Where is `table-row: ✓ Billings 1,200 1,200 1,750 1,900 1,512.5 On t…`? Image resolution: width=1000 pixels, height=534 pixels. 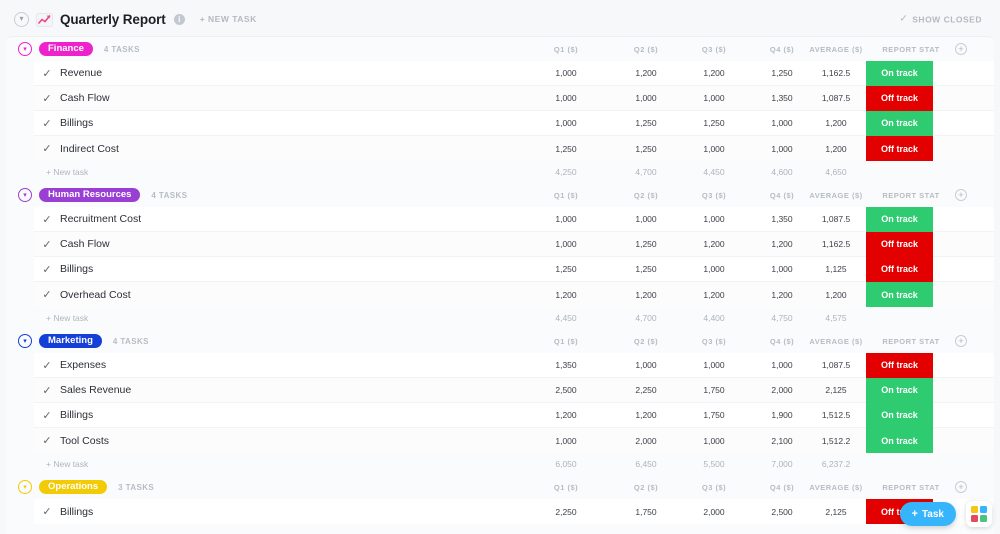
table-row: ✓ Billings 1,200 1,200 1,750 1,900 1,512.5 On t… is located at coordinates (514, 415).